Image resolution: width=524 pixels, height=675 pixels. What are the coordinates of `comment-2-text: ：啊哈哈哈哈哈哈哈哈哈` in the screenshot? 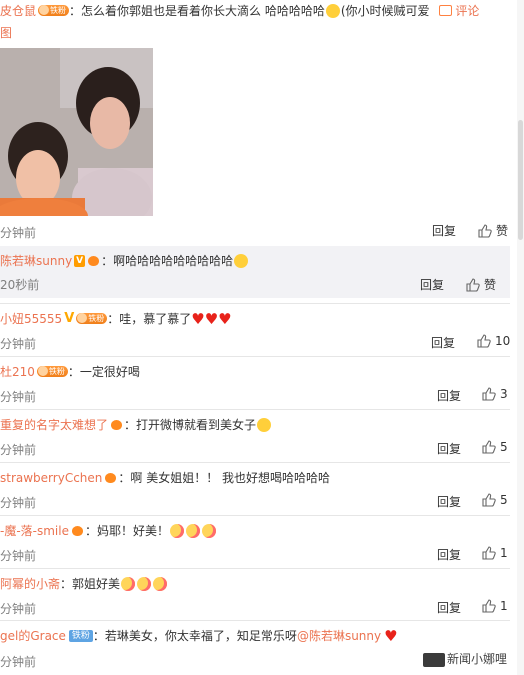 It's located at (167, 261).